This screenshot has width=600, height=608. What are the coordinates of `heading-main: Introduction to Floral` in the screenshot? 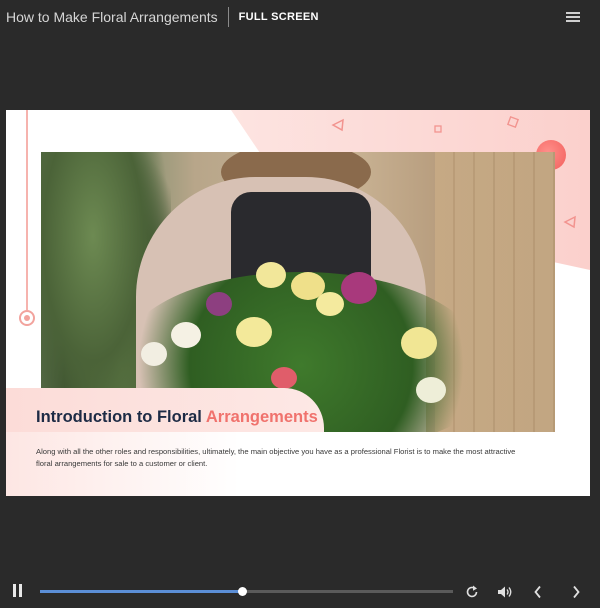 It's located at (119, 417).